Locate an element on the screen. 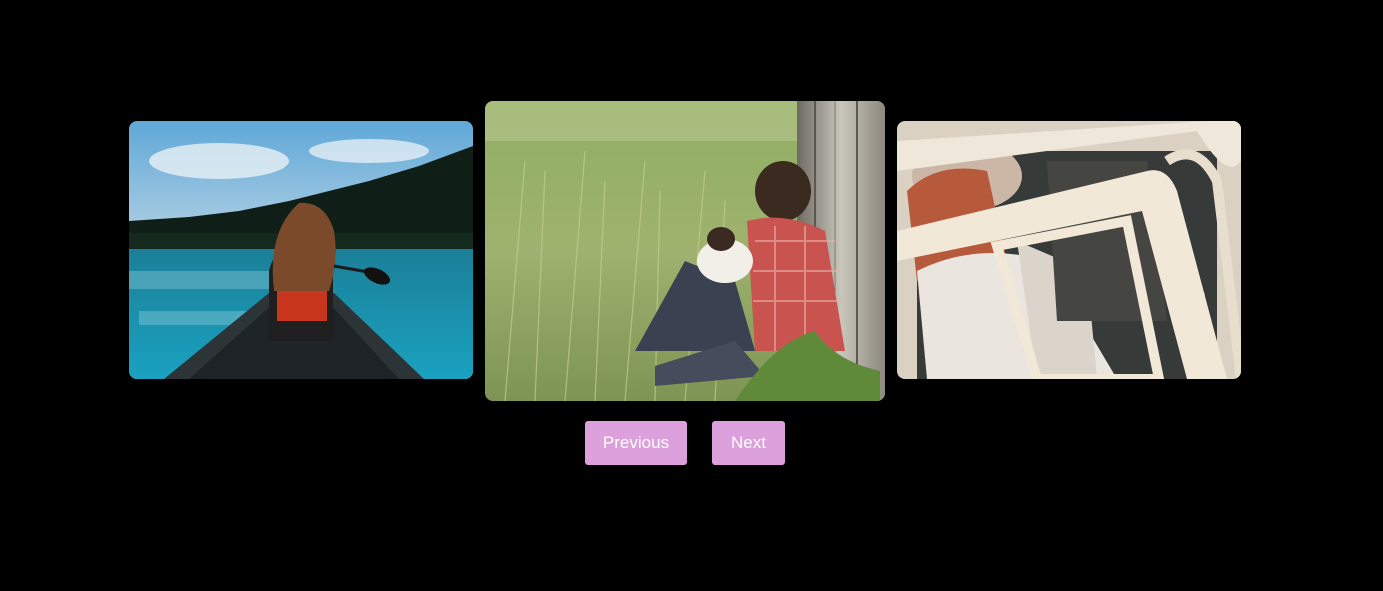 The width and height of the screenshot is (1383, 591). man-with-dog-in-grass-photo is located at coordinates (685, 251).